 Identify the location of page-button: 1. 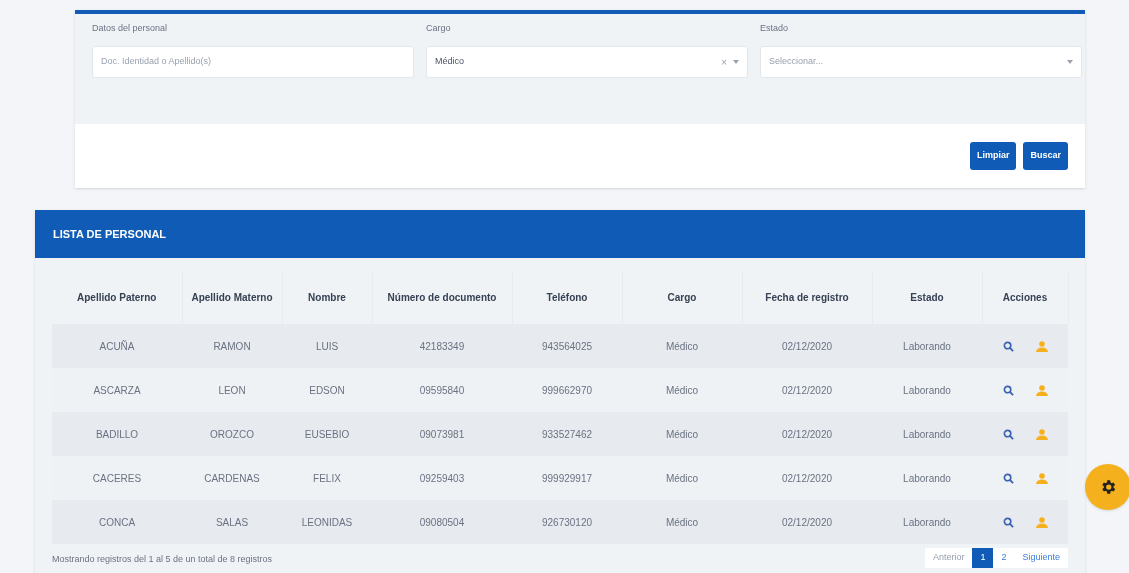
(983, 558).